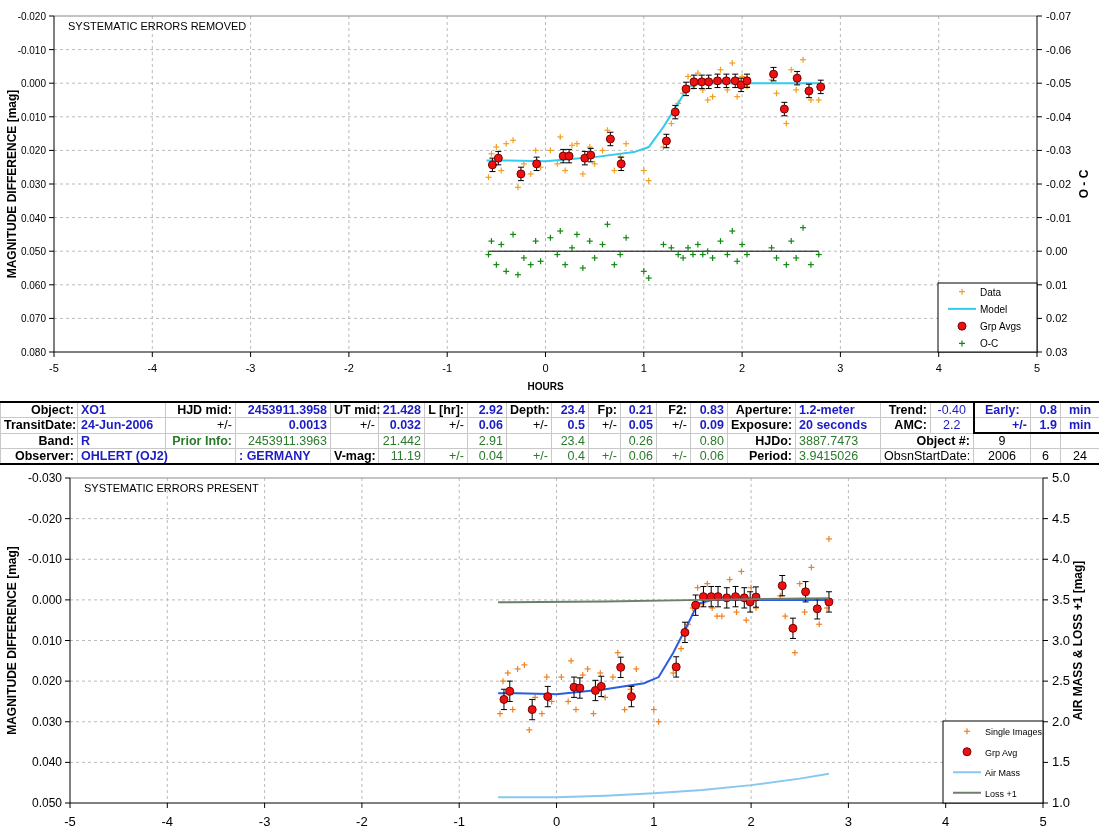  What do you see at coordinates (1014, 732) in the screenshot?
I see `legend-label: Single Images` at bounding box center [1014, 732].